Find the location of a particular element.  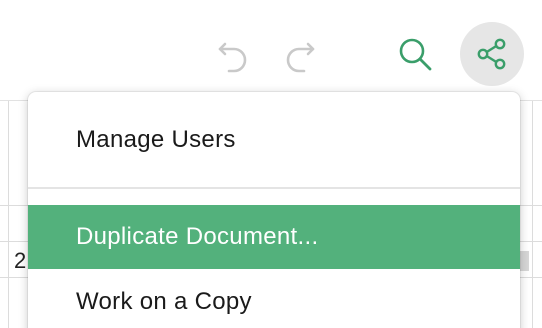

redo-button is located at coordinates (299, 56).